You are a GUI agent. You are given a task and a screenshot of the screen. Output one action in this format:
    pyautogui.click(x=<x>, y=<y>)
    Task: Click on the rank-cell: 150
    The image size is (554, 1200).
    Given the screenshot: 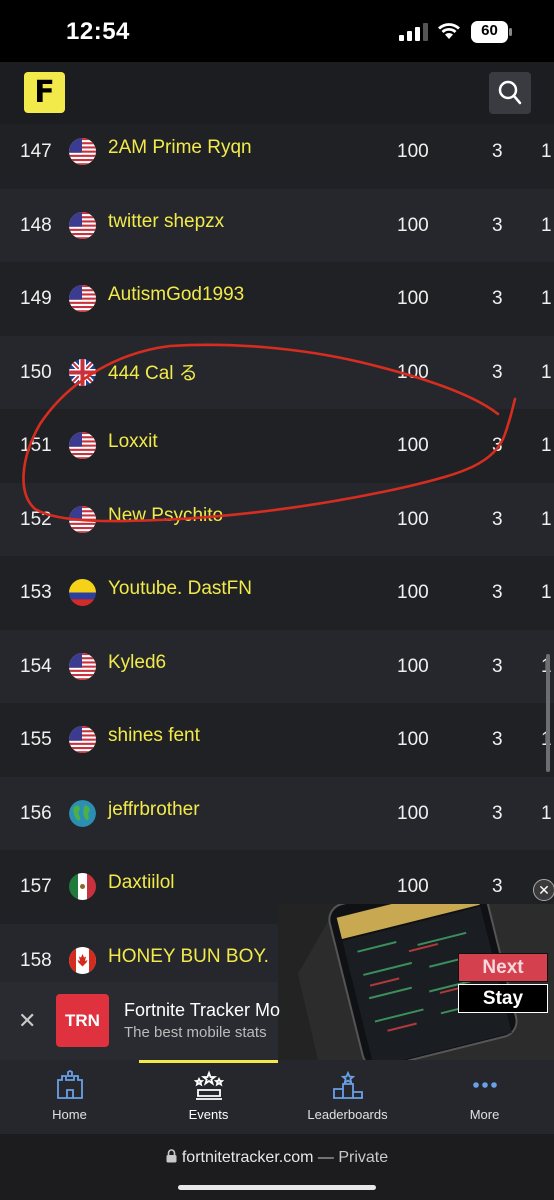 What is the action you would take?
    pyautogui.click(x=36, y=372)
    